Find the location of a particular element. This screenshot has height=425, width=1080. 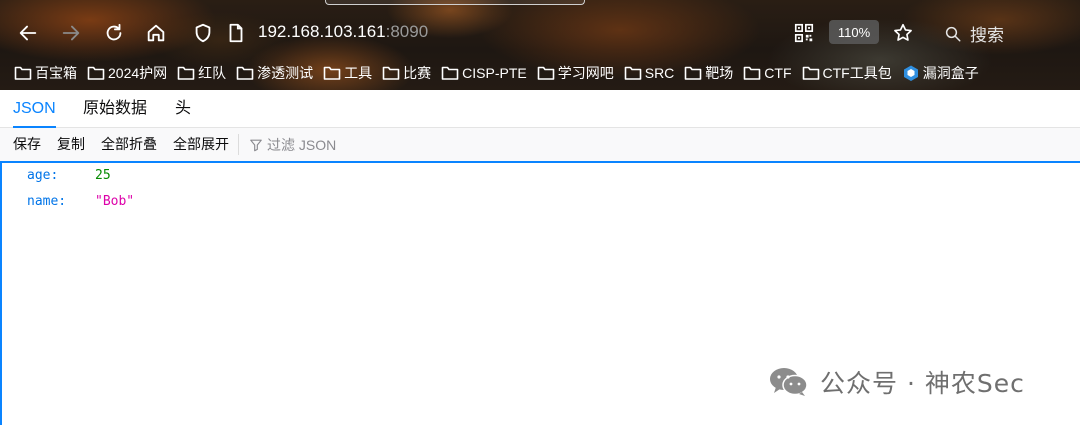

tab-json: JSON is located at coordinates (34, 109).